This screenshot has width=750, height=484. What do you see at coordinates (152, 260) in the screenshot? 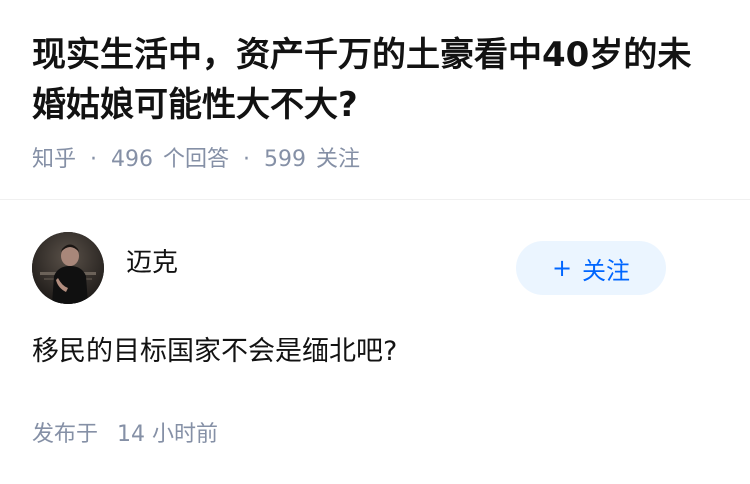
I see `author-name: 迈克` at bounding box center [152, 260].